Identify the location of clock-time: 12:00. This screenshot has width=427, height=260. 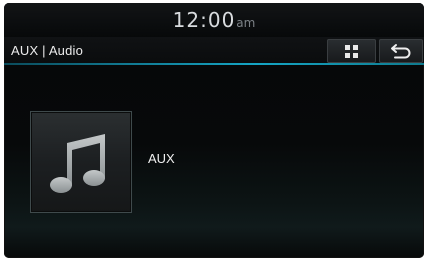
(204, 20).